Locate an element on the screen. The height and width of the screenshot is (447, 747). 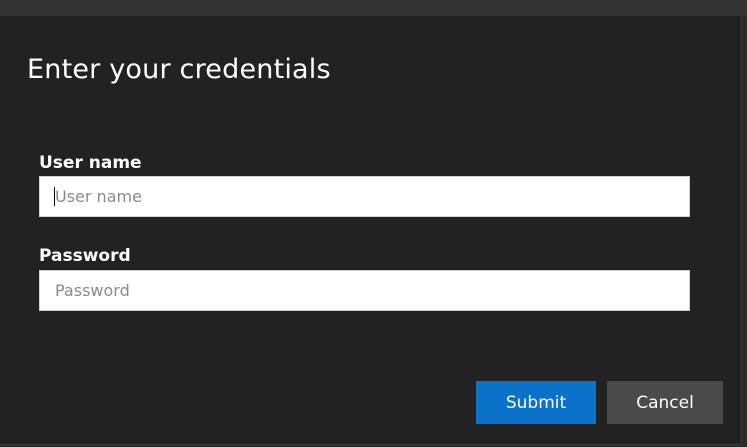
username-label: User name is located at coordinates (90, 163).